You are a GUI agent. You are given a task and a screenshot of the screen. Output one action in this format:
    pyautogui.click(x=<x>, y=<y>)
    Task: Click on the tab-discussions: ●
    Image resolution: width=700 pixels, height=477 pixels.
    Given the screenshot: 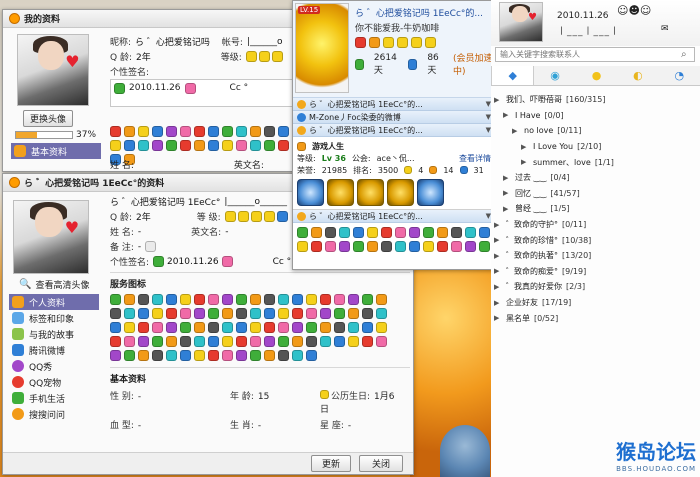 What is the action you would take?
    pyautogui.click(x=596, y=75)
    